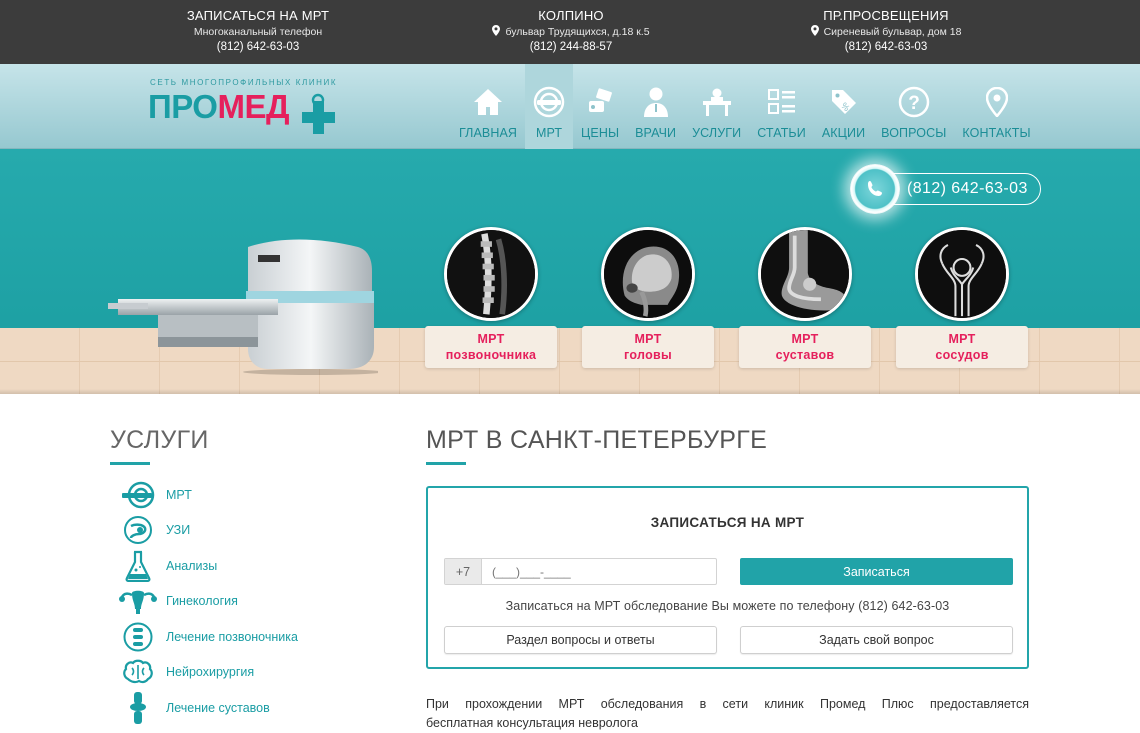 Image resolution: width=1140 pixels, height=733 pixels. I want to click on price-icon, so click(600, 102).